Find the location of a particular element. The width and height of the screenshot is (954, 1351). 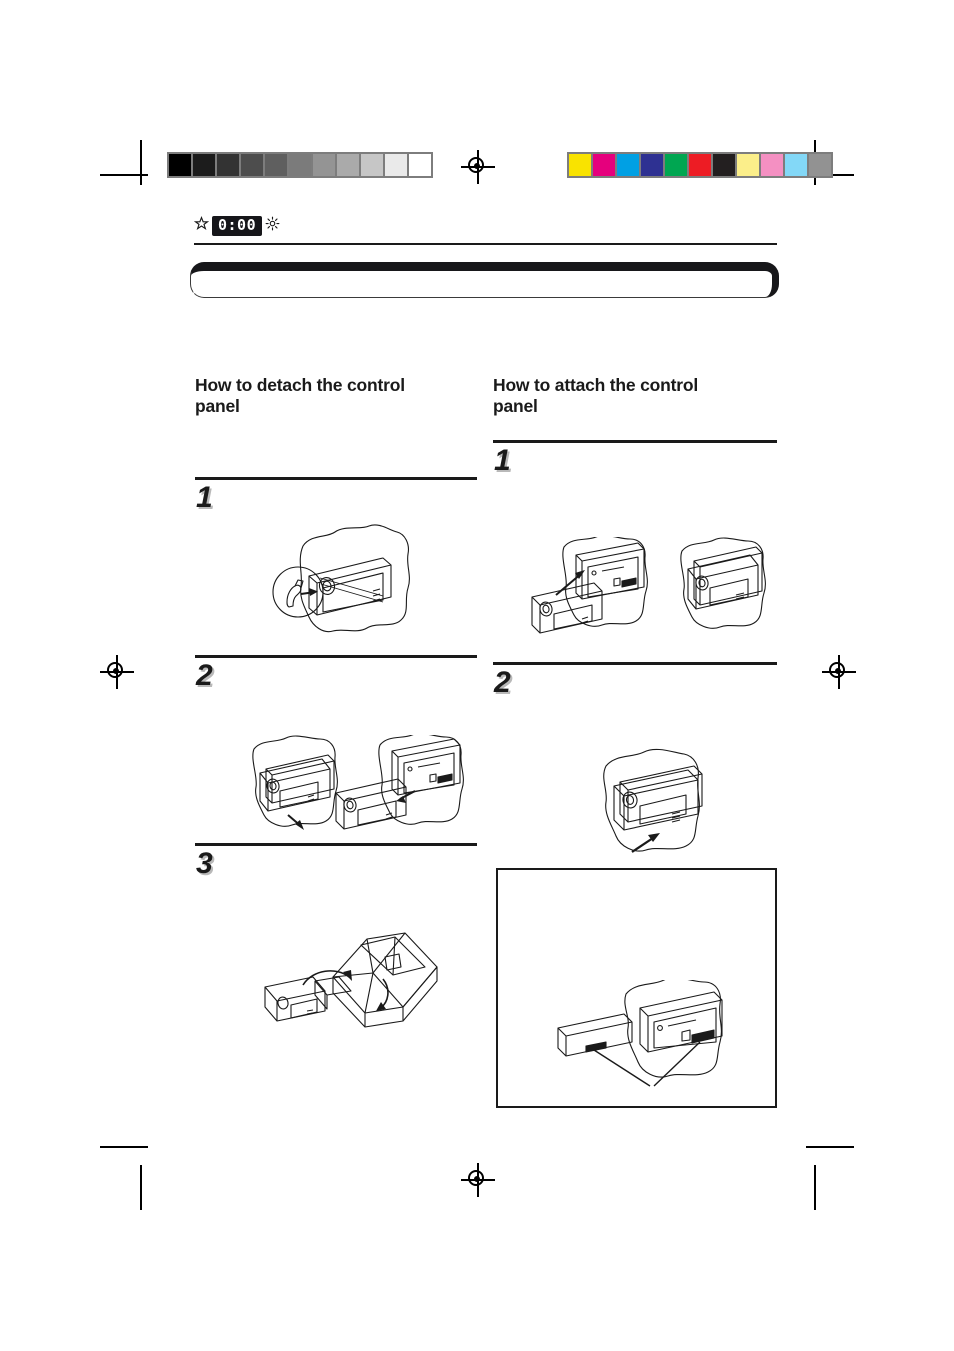

crop-mark-bottom-right-h is located at coordinates (830, 1147).